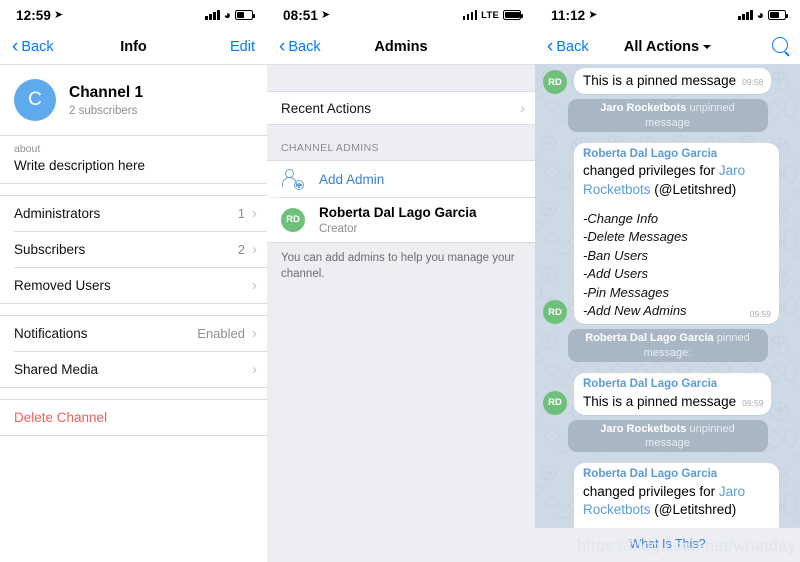  Describe the element at coordinates (616, 274) in the screenshot. I see `privilege-item: -Add Users` at that location.